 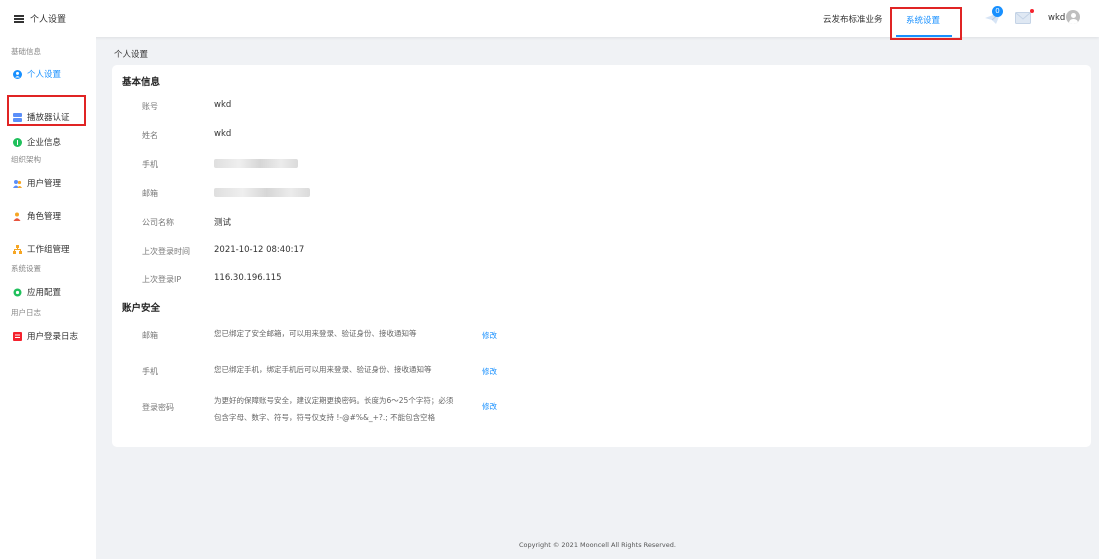 I want to click on notification-badge: 0, so click(x=997, y=11).